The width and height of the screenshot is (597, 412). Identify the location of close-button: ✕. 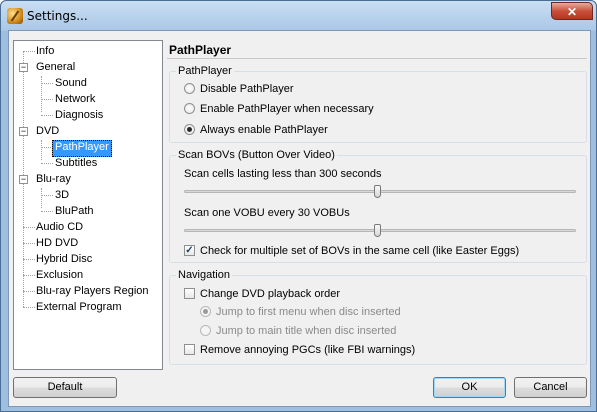
(572, 11).